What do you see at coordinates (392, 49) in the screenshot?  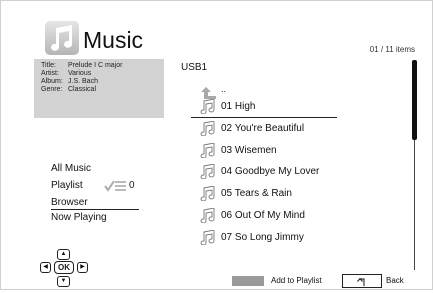 I see `item-counter: 01 / 11 items` at bounding box center [392, 49].